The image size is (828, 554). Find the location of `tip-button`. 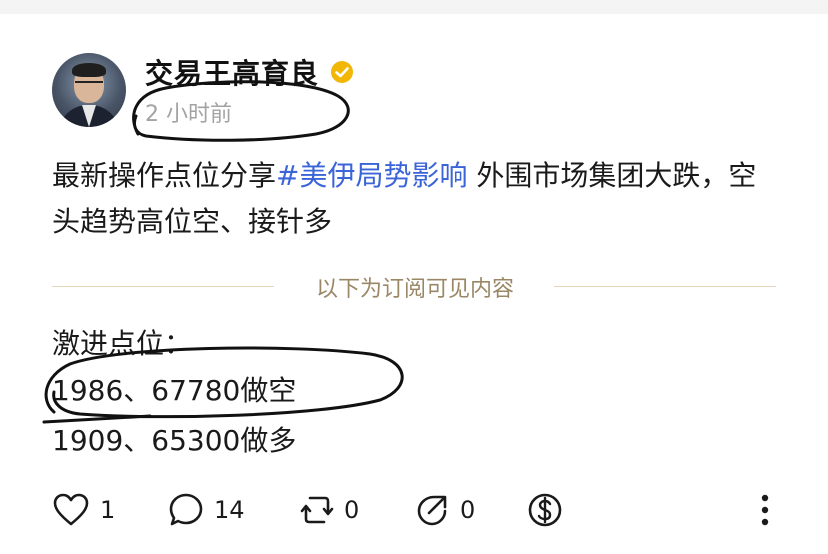

tip-button is located at coordinates (545, 510).